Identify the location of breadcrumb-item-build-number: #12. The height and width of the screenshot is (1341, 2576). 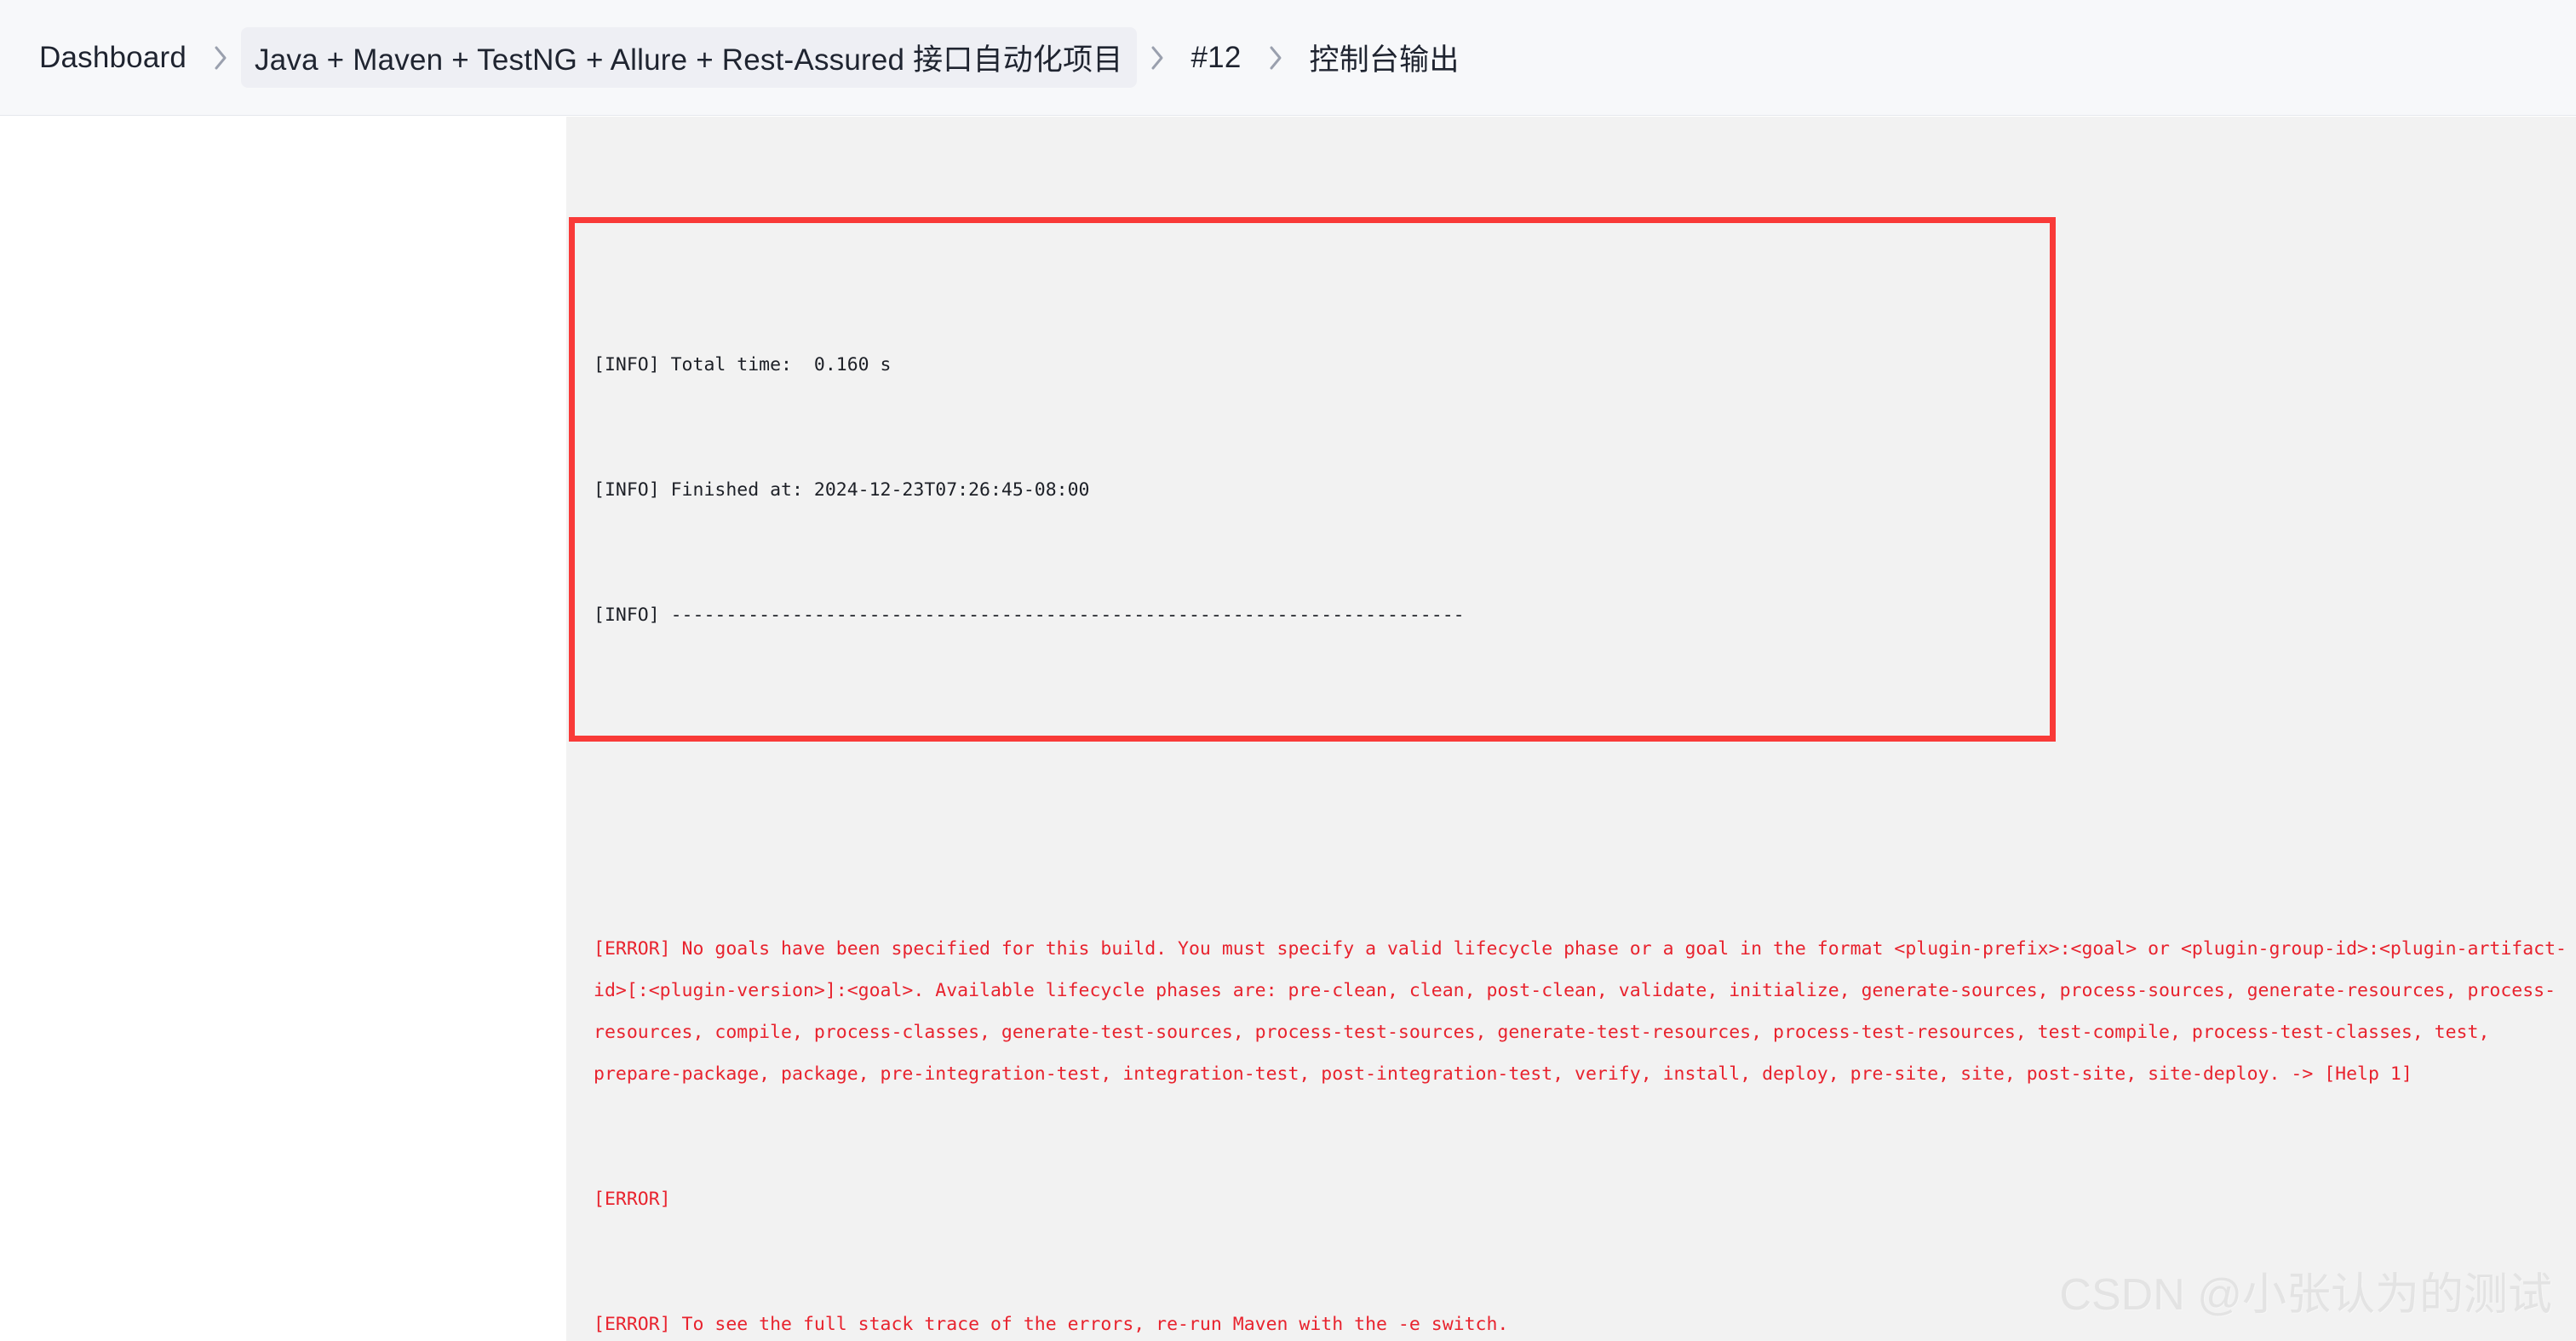
(1216, 57).